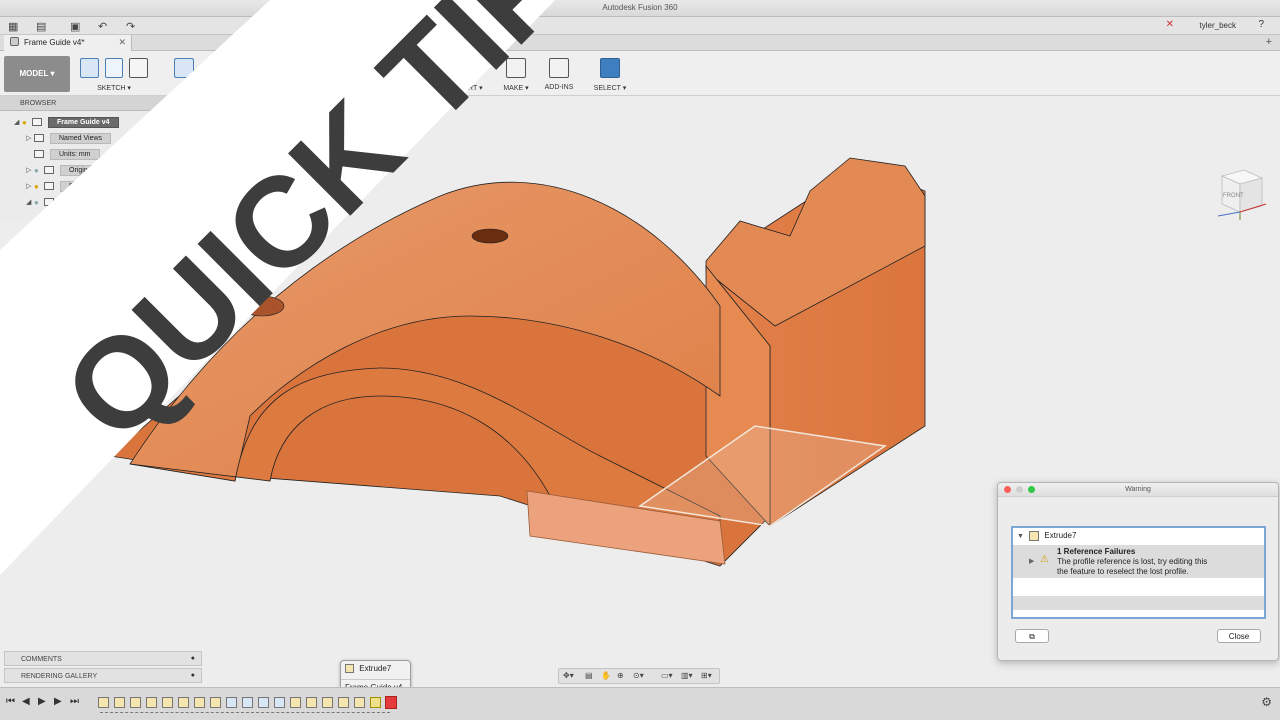 The width and height of the screenshot is (1280, 720). I want to click on sketch-tool: SKETCH ▾, so click(114, 73).